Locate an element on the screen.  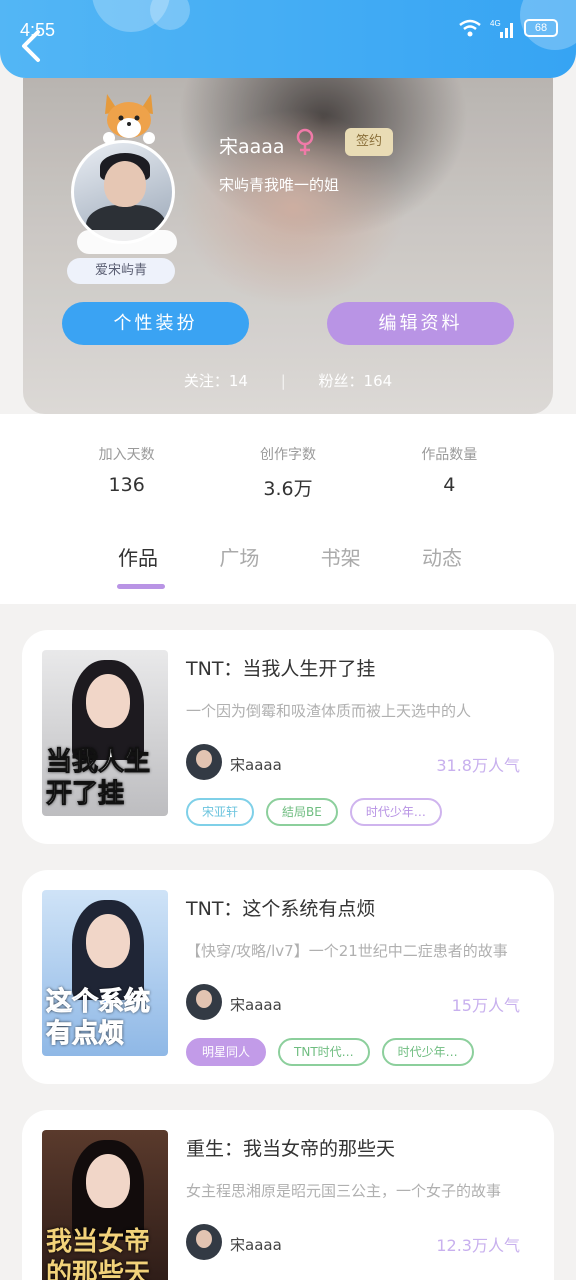
content-tabs: 作品 广场 书架 动态 is located at coordinates (290, 567).